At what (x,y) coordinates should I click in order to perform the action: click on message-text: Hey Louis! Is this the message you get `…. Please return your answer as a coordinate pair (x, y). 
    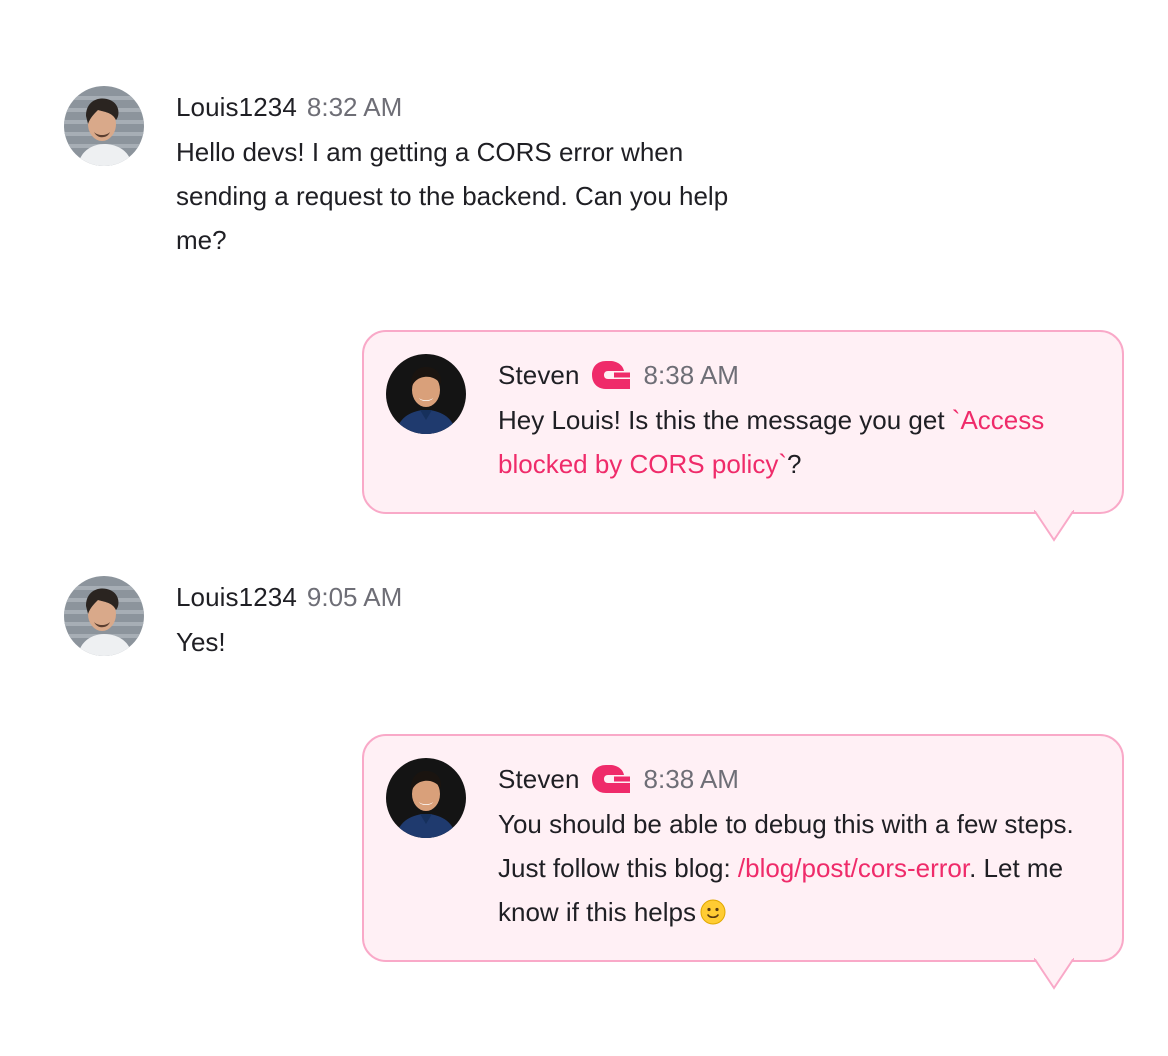
    Looking at the image, I should click on (798, 442).